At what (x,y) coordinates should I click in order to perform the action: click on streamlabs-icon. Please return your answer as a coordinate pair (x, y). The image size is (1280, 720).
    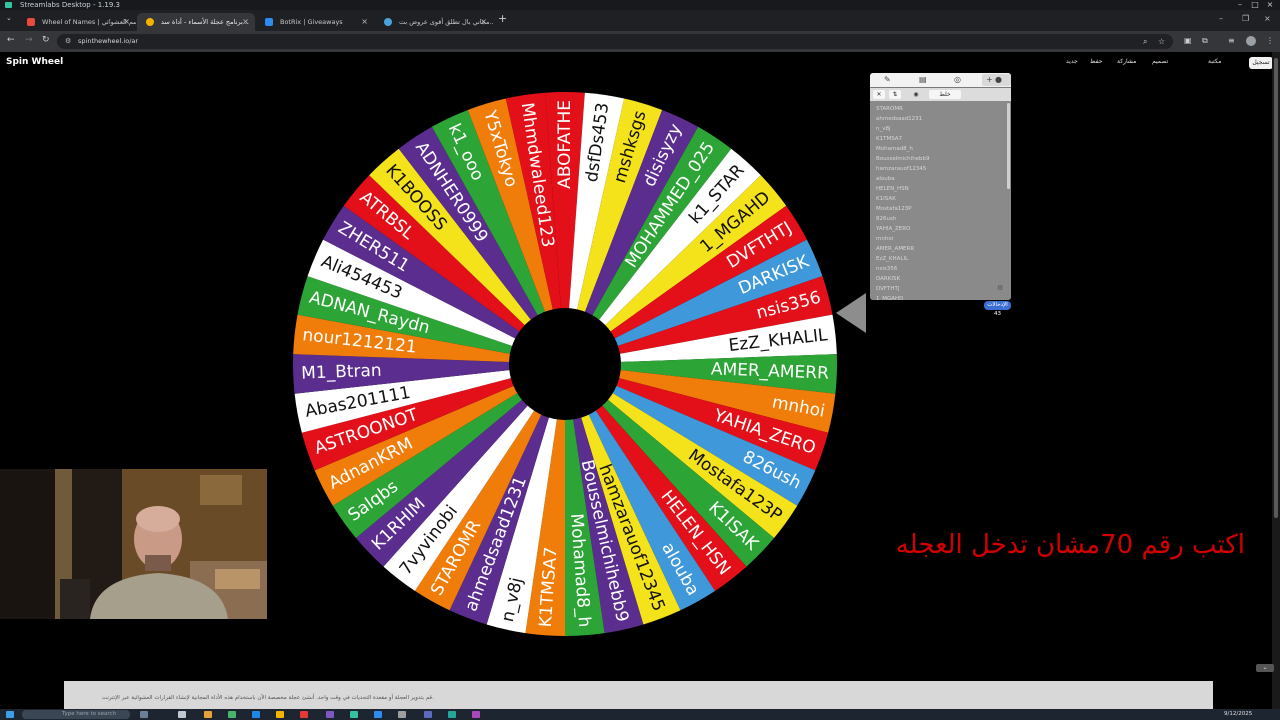
    Looking at the image, I should click on (354, 714).